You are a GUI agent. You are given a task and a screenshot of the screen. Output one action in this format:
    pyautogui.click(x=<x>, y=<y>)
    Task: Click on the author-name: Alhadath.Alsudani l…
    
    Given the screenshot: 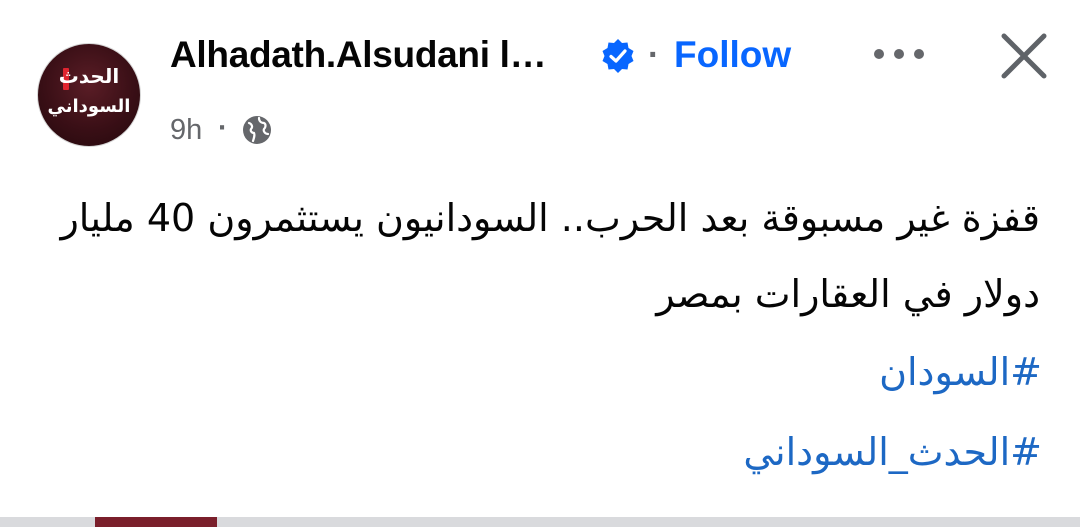 What is the action you would take?
    pyautogui.click(x=358, y=55)
    